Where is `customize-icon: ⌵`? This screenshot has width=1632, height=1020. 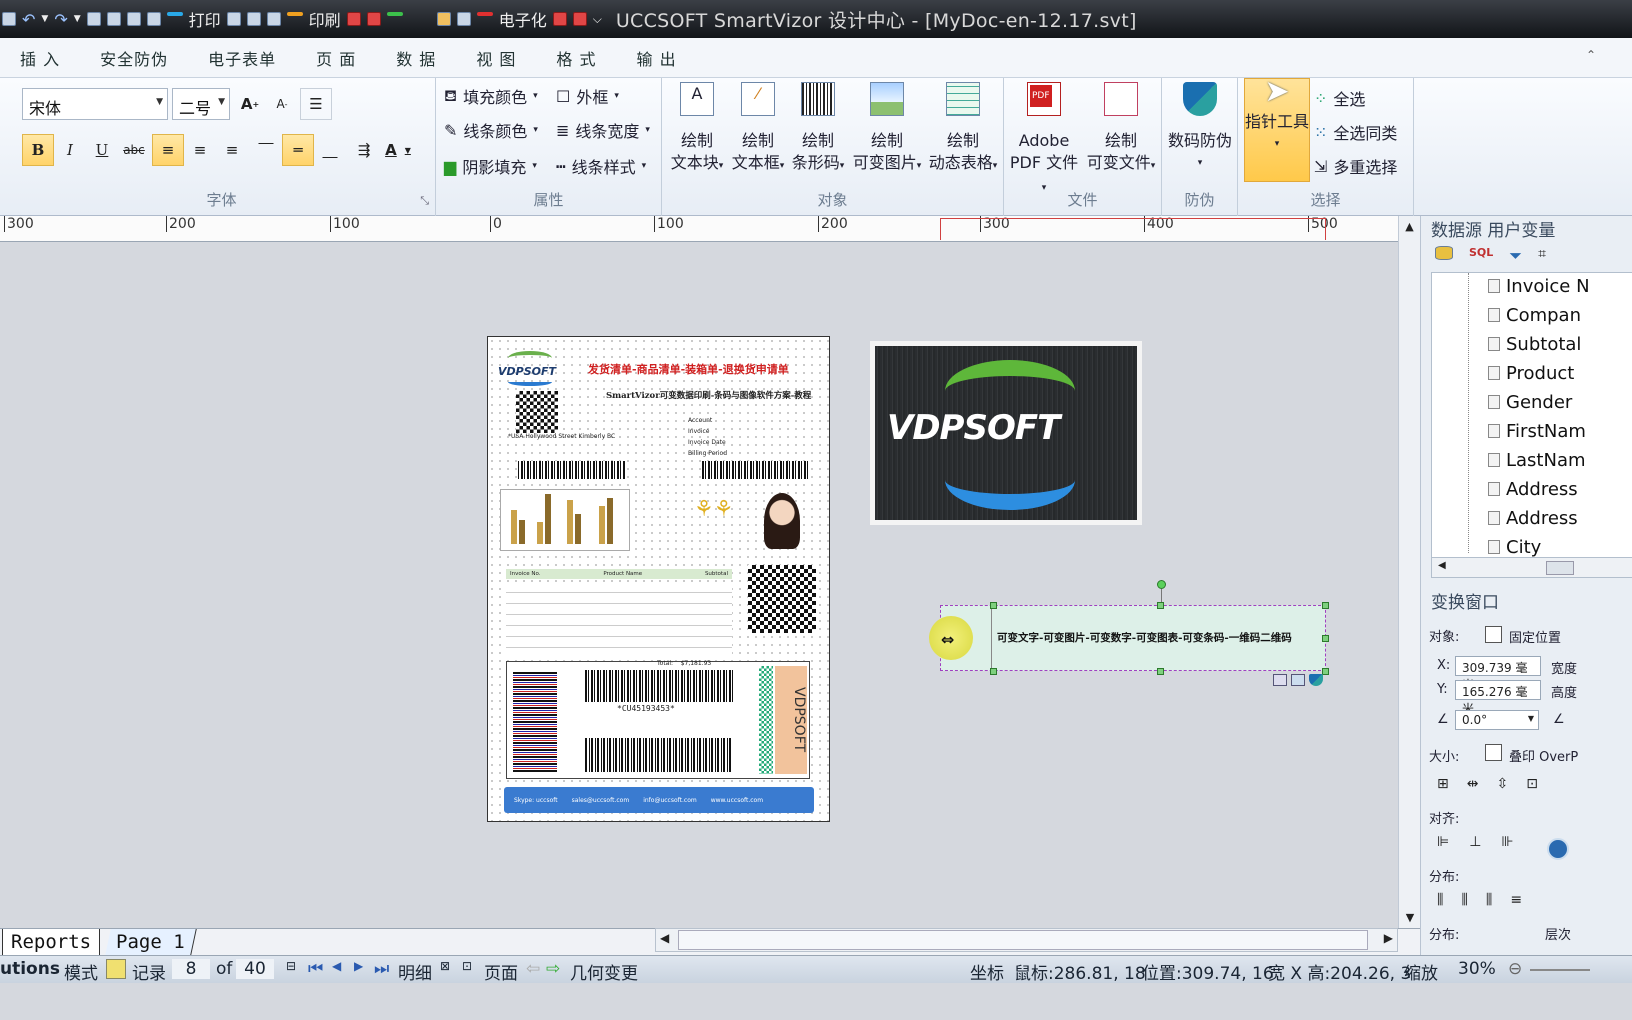 customize-icon: ⌵ is located at coordinates (597, 19).